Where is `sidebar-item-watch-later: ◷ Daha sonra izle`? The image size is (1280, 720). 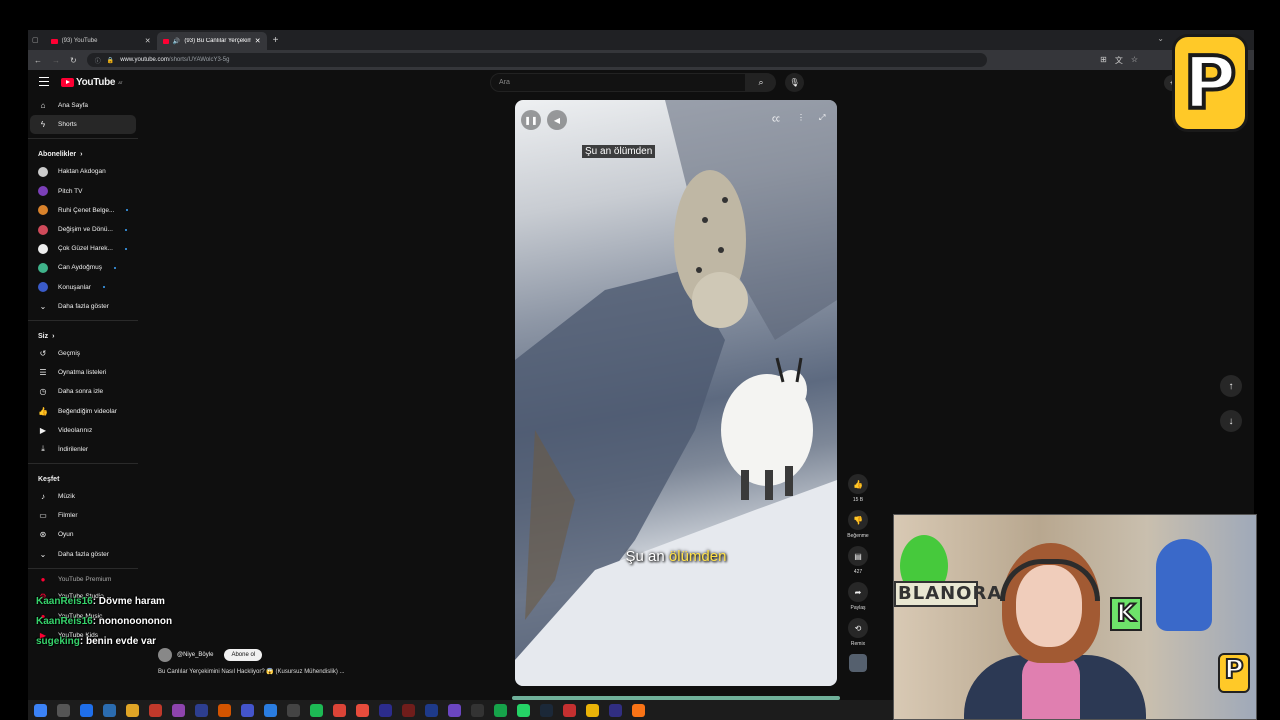
sidebar-item-watch-later: ◷ Daha sonra izle is located at coordinates (83, 391).